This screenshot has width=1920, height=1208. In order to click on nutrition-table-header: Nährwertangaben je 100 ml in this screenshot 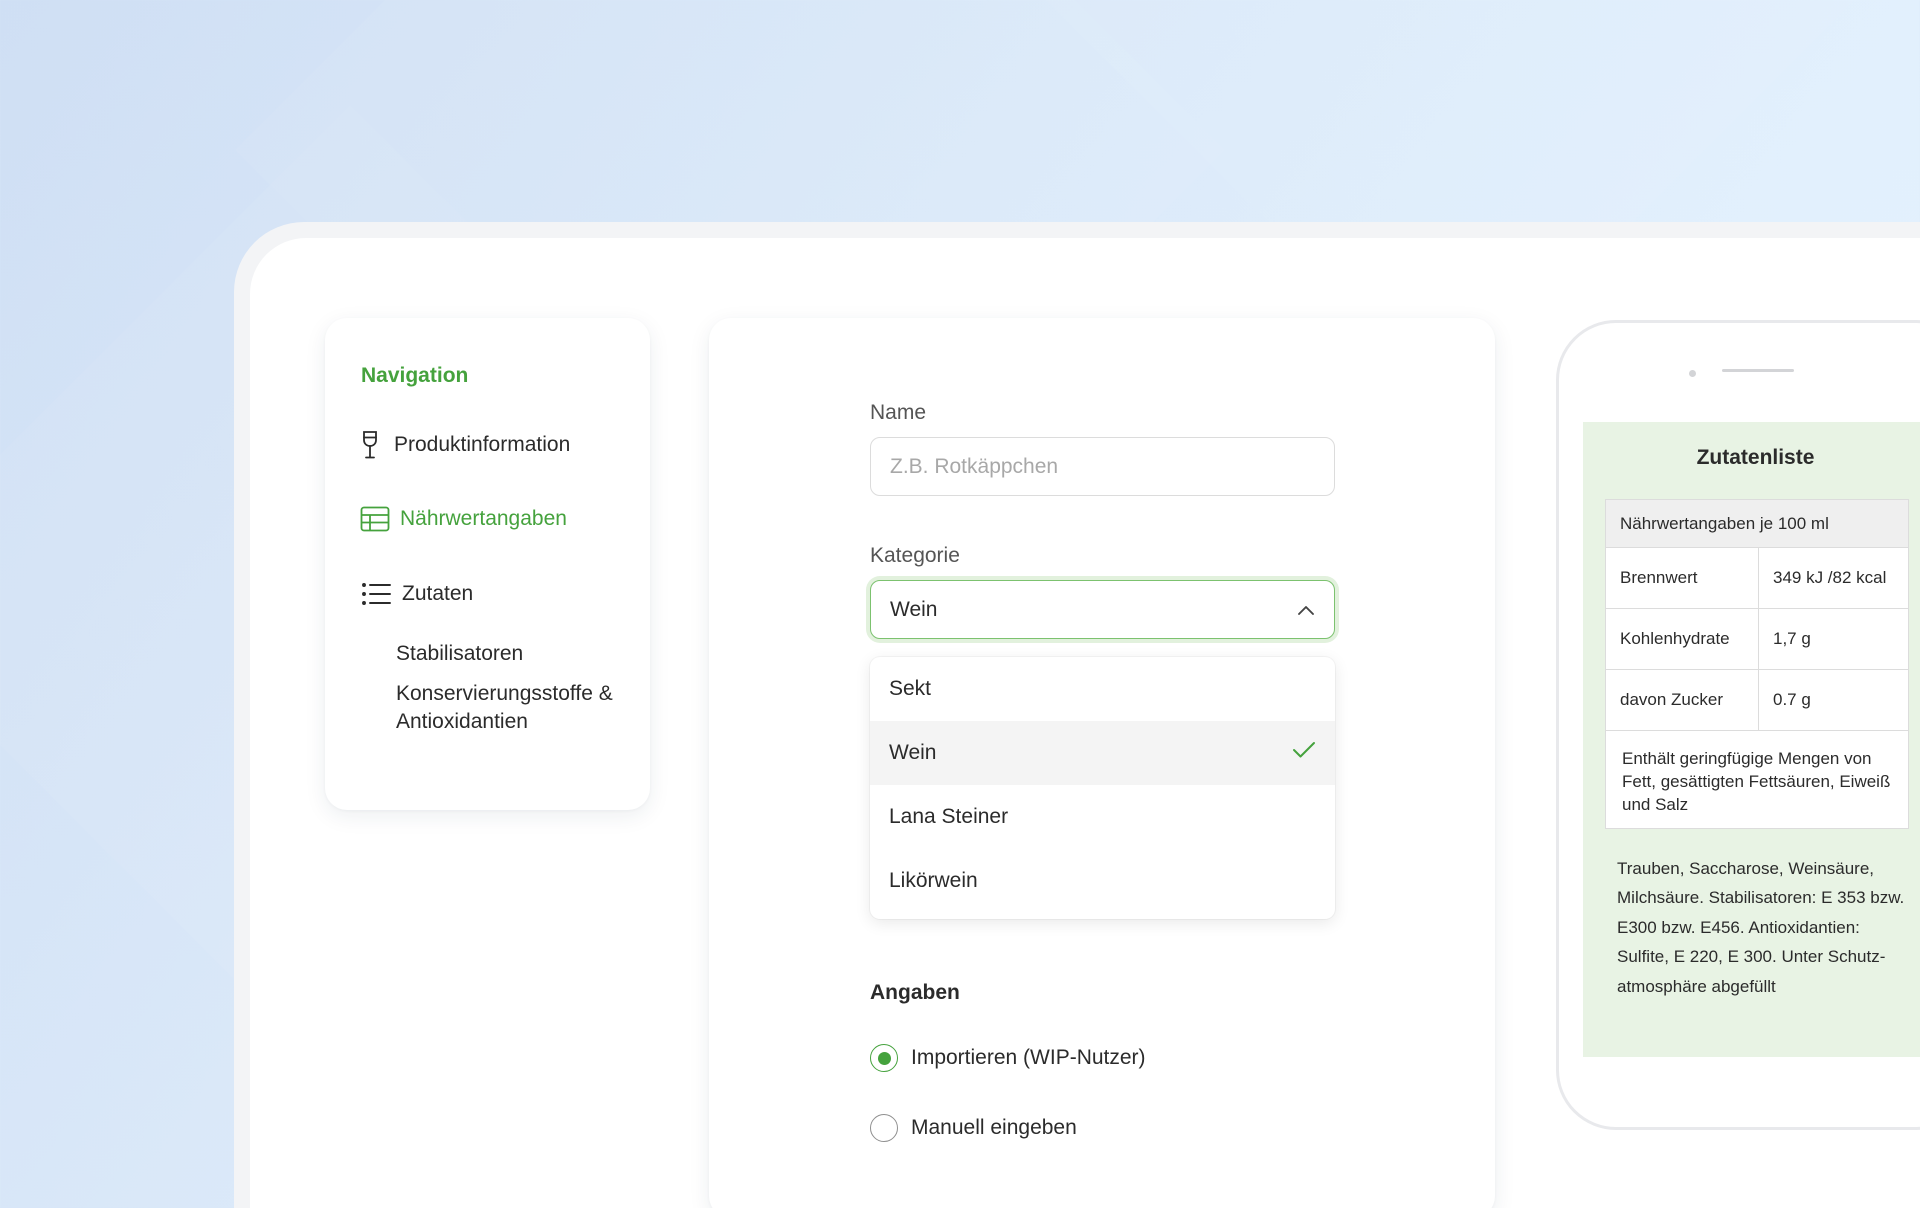, I will do `click(1757, 523)`.